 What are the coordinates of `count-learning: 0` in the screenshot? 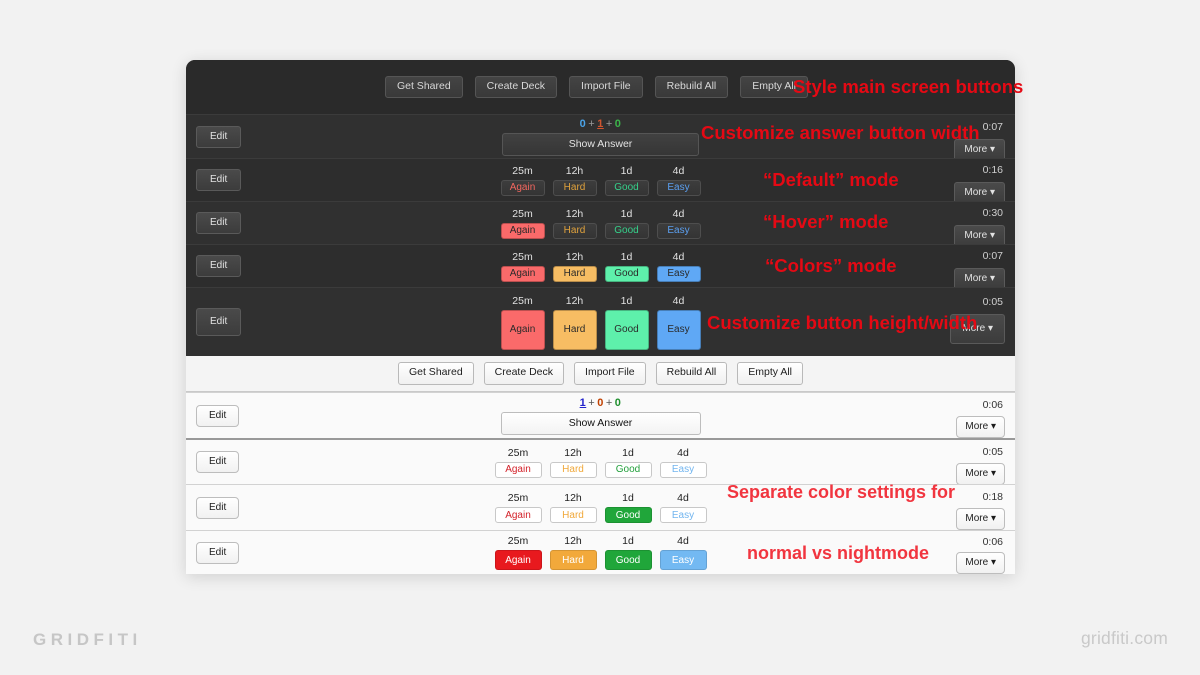 It's located at (600, 402).